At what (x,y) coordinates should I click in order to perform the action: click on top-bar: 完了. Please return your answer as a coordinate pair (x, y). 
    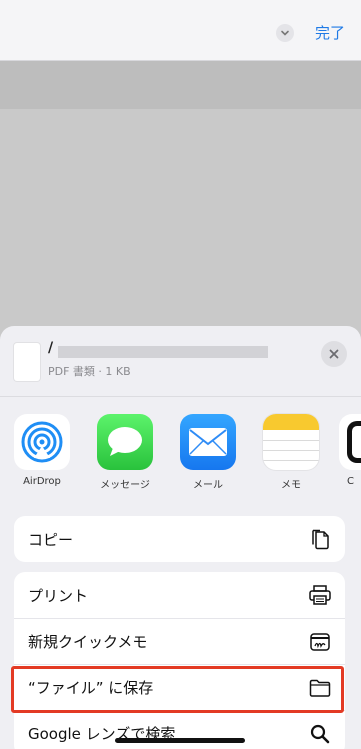
    Looking at the image, I should click on (180, 30).